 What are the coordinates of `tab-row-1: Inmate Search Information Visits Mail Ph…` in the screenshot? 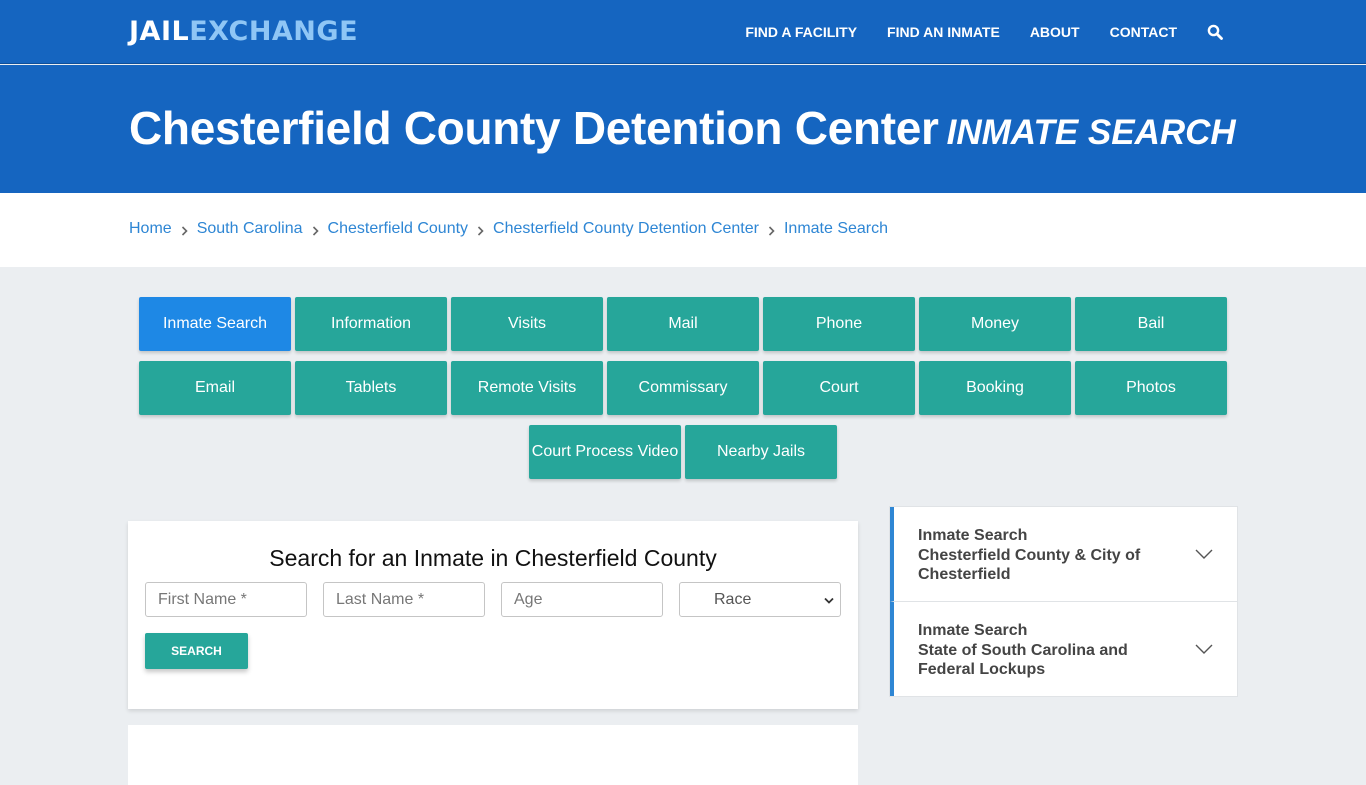 It's located at (683, 324).